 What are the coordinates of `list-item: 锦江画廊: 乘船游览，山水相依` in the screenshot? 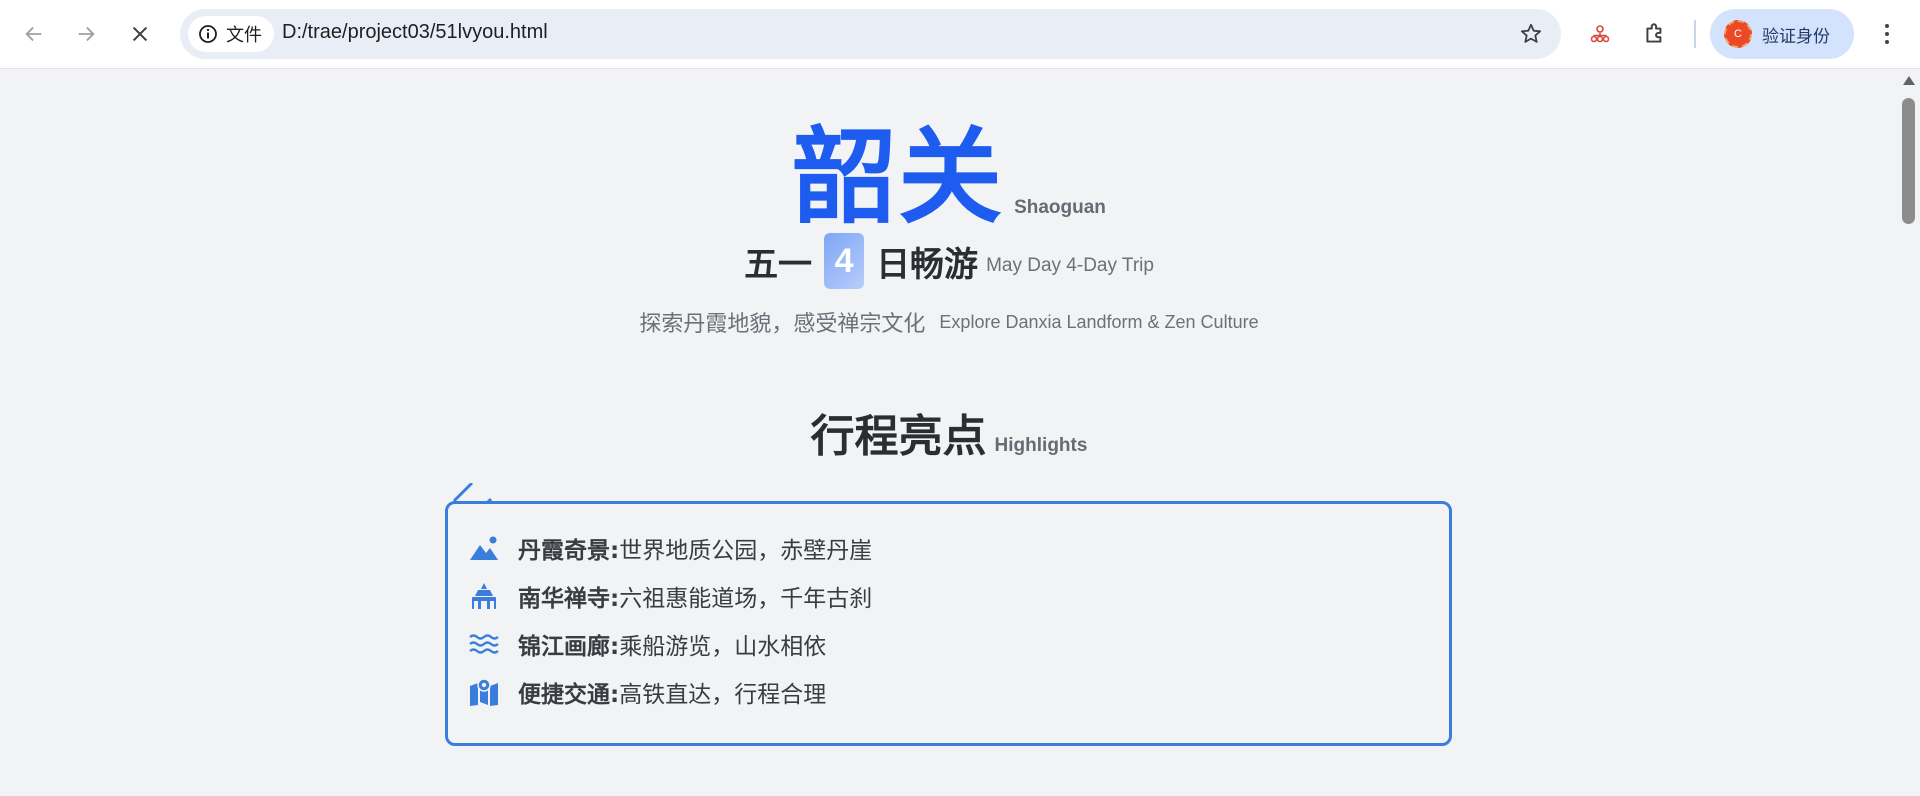 It's located at (670, 644).